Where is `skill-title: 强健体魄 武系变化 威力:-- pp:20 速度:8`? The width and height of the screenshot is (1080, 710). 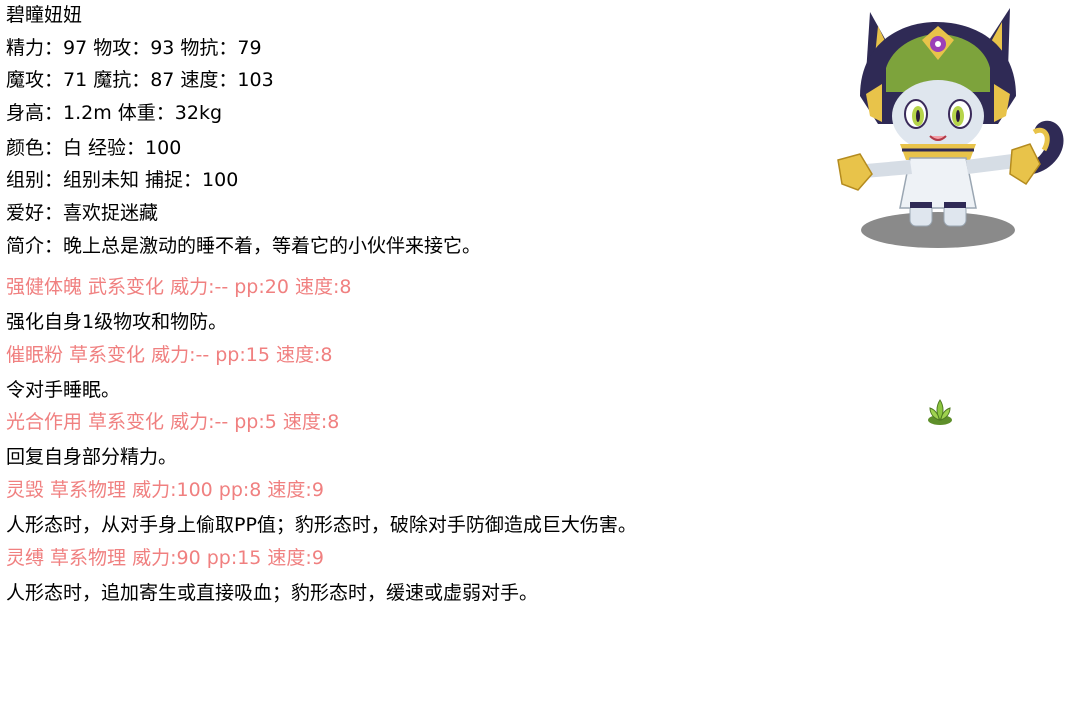
skill-title: 强健体魄 武系变化 威力:-- pp:20 速度:8 is located at coordinates (179, 287).